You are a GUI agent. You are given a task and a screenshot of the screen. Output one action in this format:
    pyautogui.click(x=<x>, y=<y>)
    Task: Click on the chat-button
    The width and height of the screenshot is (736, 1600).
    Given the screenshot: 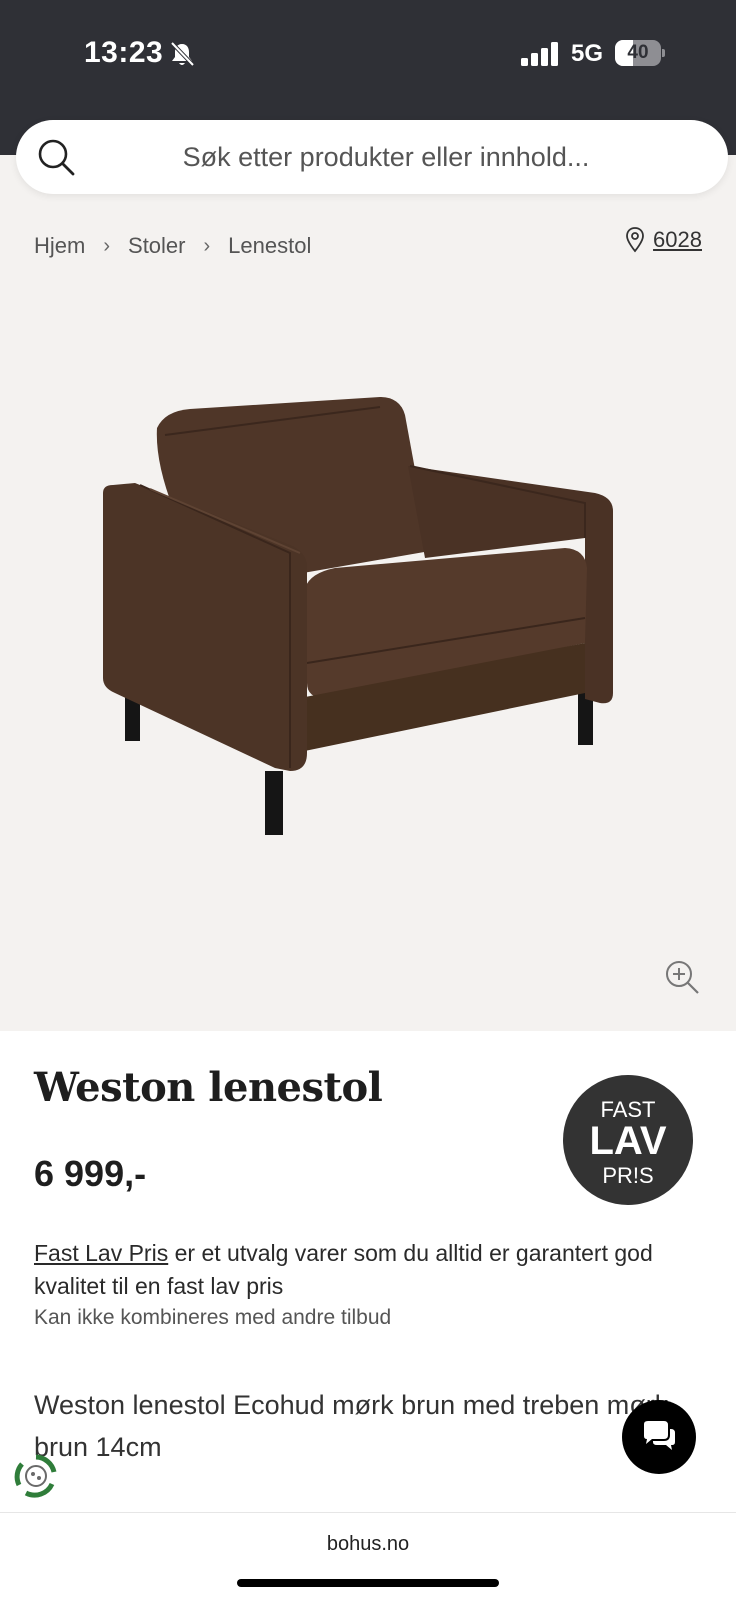 What is the action you would take?
    pyautogui.click(x=659, y=1437)
    